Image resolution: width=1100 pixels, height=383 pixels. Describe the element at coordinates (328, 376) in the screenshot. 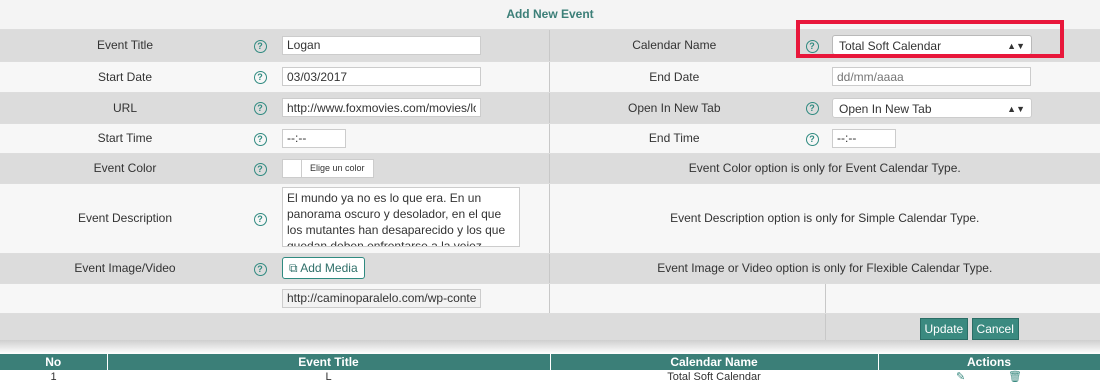

I see `row-title: L` at that location.